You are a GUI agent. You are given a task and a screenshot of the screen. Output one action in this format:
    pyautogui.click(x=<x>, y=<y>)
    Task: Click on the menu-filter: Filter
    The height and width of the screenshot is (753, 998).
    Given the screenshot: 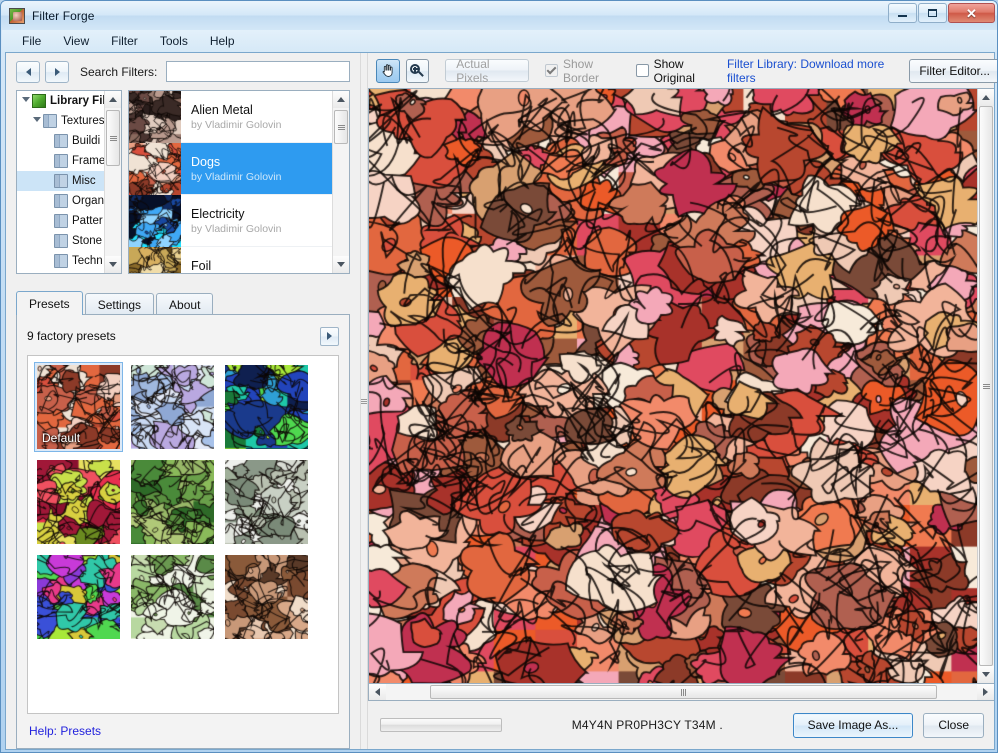 What is the action you would take?
    pyautogui.click(x=124, y=41)
    